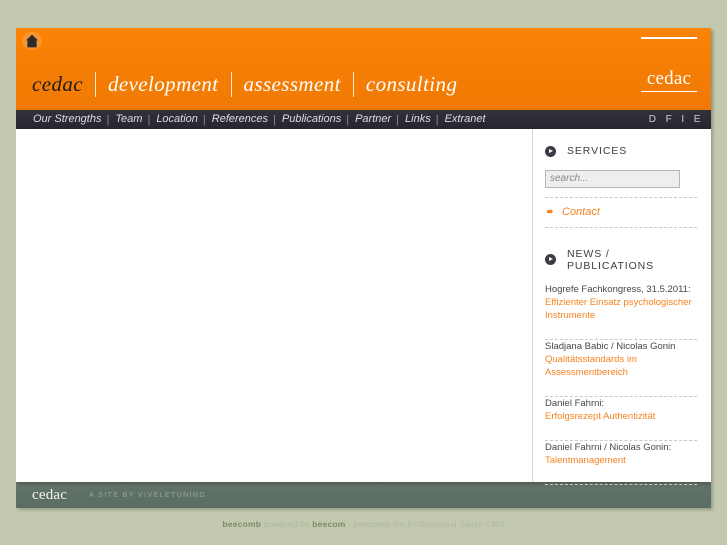 The width and height of the screenshot is (727, 545). Describe the element at coordinates (669, 38) in the screenshot. I see `logo-rule-top` at that location.